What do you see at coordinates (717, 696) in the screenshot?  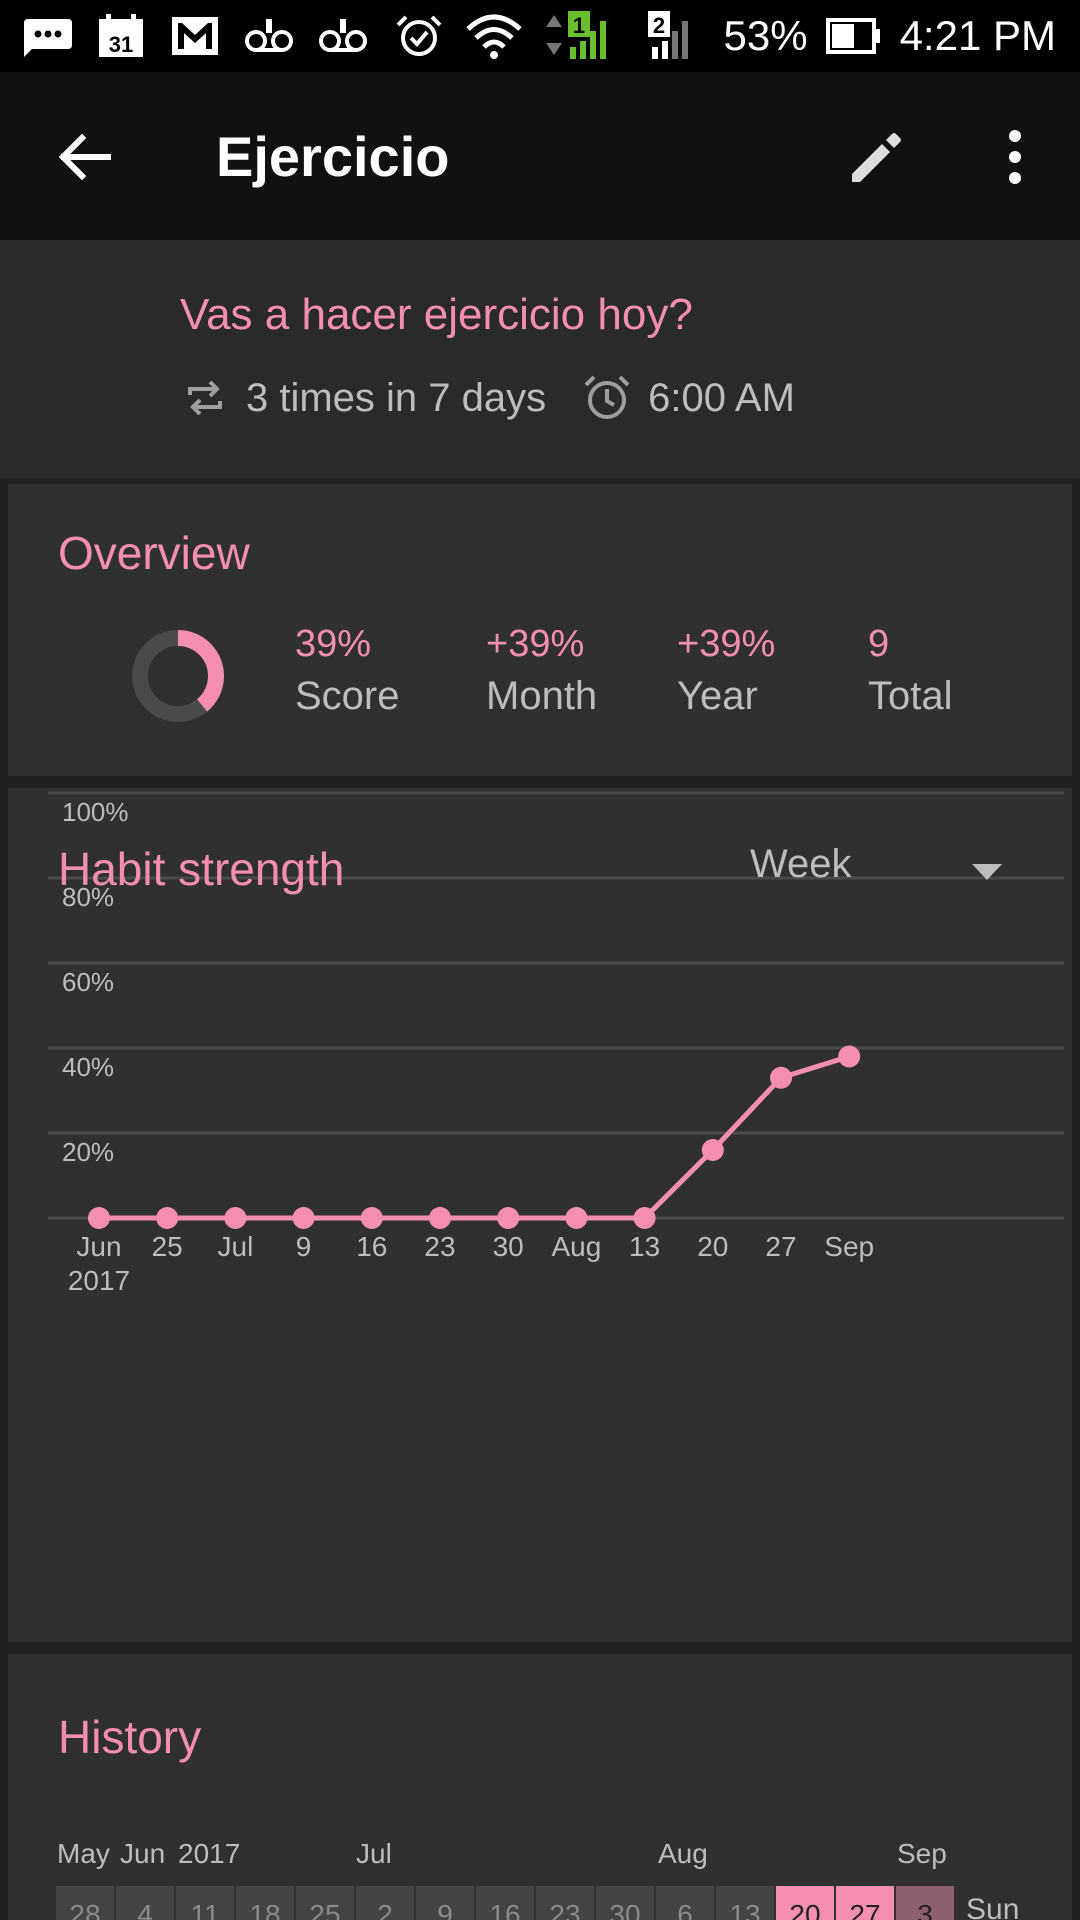 I see `stat-year-label: Year` at bounding box center [717, 696].